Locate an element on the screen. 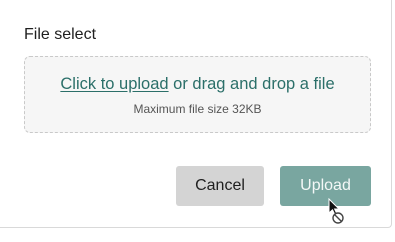  dropzone-instructions: Click to upload or drag and drop a file is located at coordinates (197, 84).